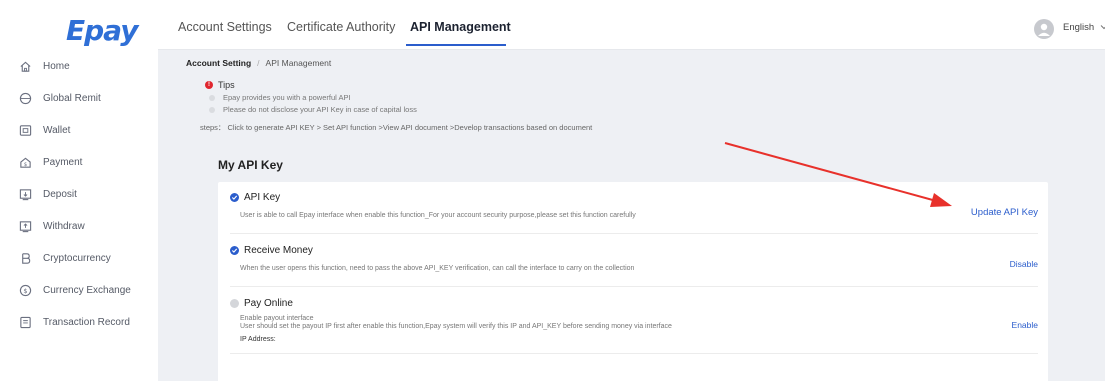 Image resolution: width=1105 pixels, height=381 pixels. What do you see at coordinates (277, 318) in the screenshot?
I see `row-description: Enable payout interface` at bounding box center [277, 318].